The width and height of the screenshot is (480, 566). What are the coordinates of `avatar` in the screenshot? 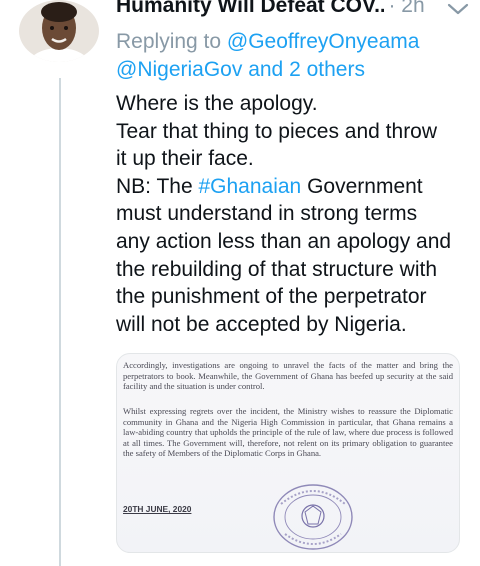 It's located at (59, 31).